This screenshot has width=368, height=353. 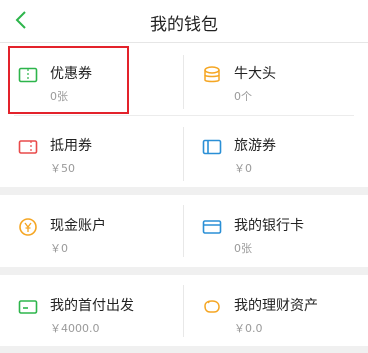 I want to click on nav-bar: 我的钱包, so click(x=184, y=21).